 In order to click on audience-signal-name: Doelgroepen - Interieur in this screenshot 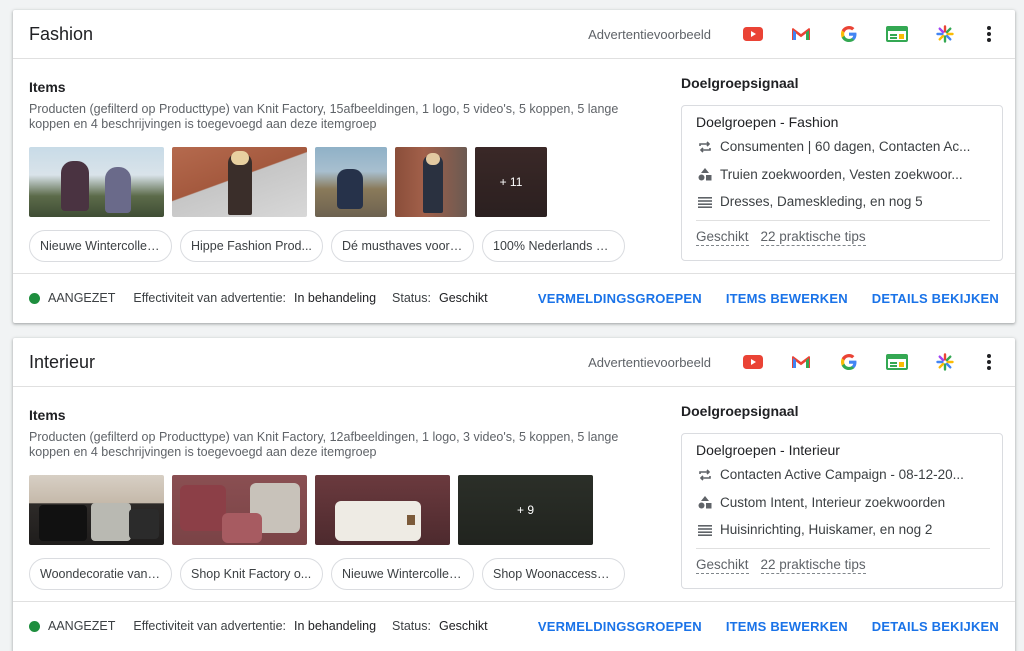, I will do `click(768, 450)`.